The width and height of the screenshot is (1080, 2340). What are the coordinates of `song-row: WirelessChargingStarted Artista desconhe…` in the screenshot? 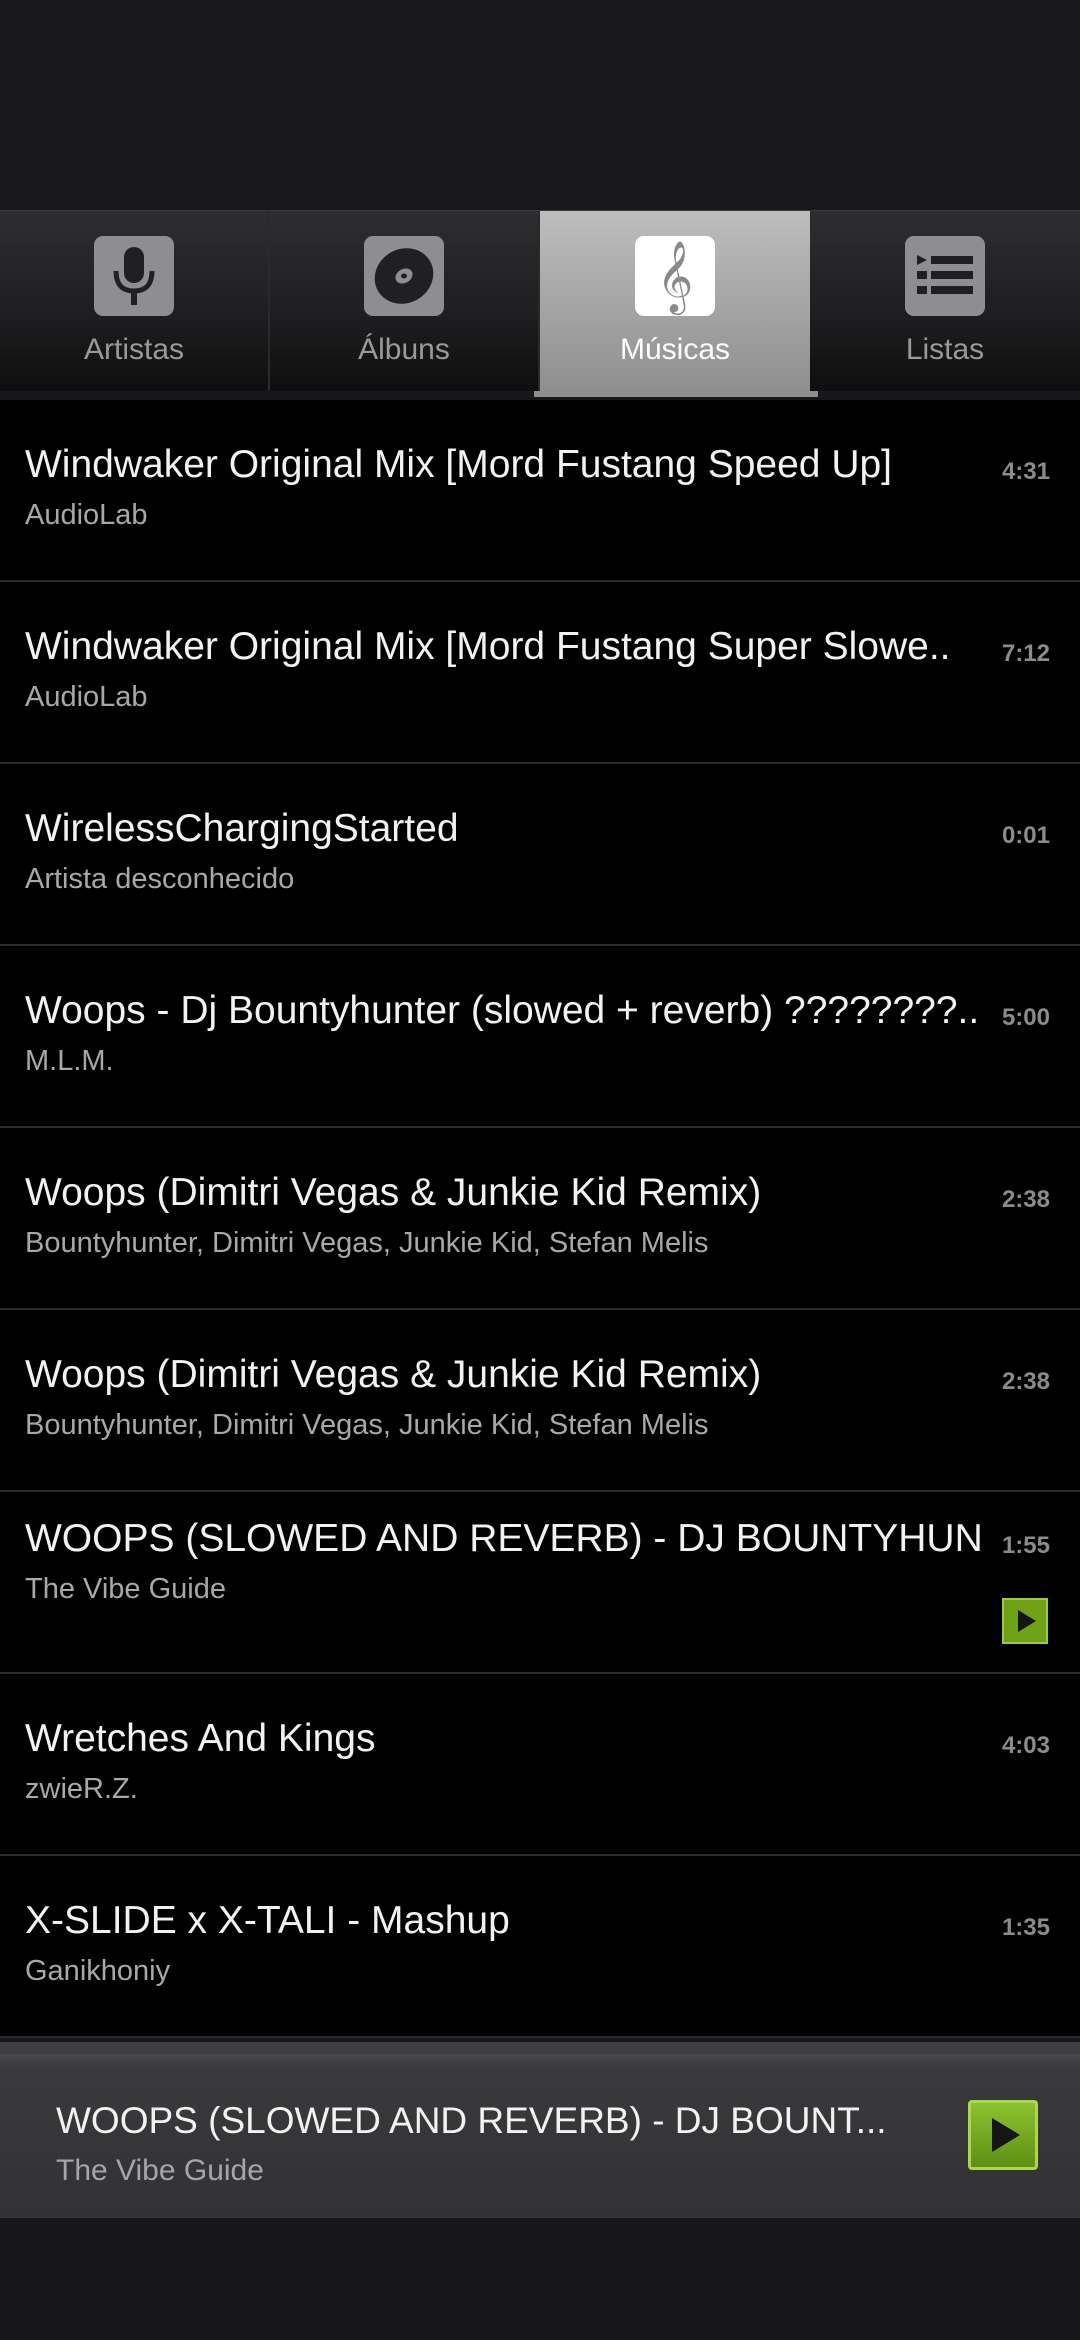 It's located at (540, 855).